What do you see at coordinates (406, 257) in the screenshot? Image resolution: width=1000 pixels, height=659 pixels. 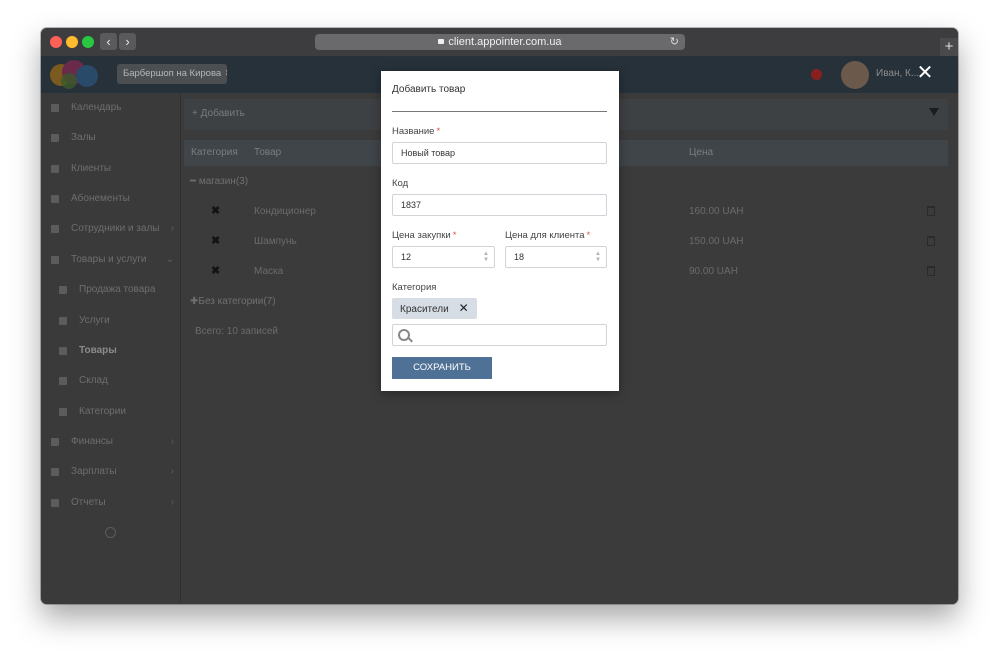 I see `purchase-price-value: 12` at bounding box center [406, 257].